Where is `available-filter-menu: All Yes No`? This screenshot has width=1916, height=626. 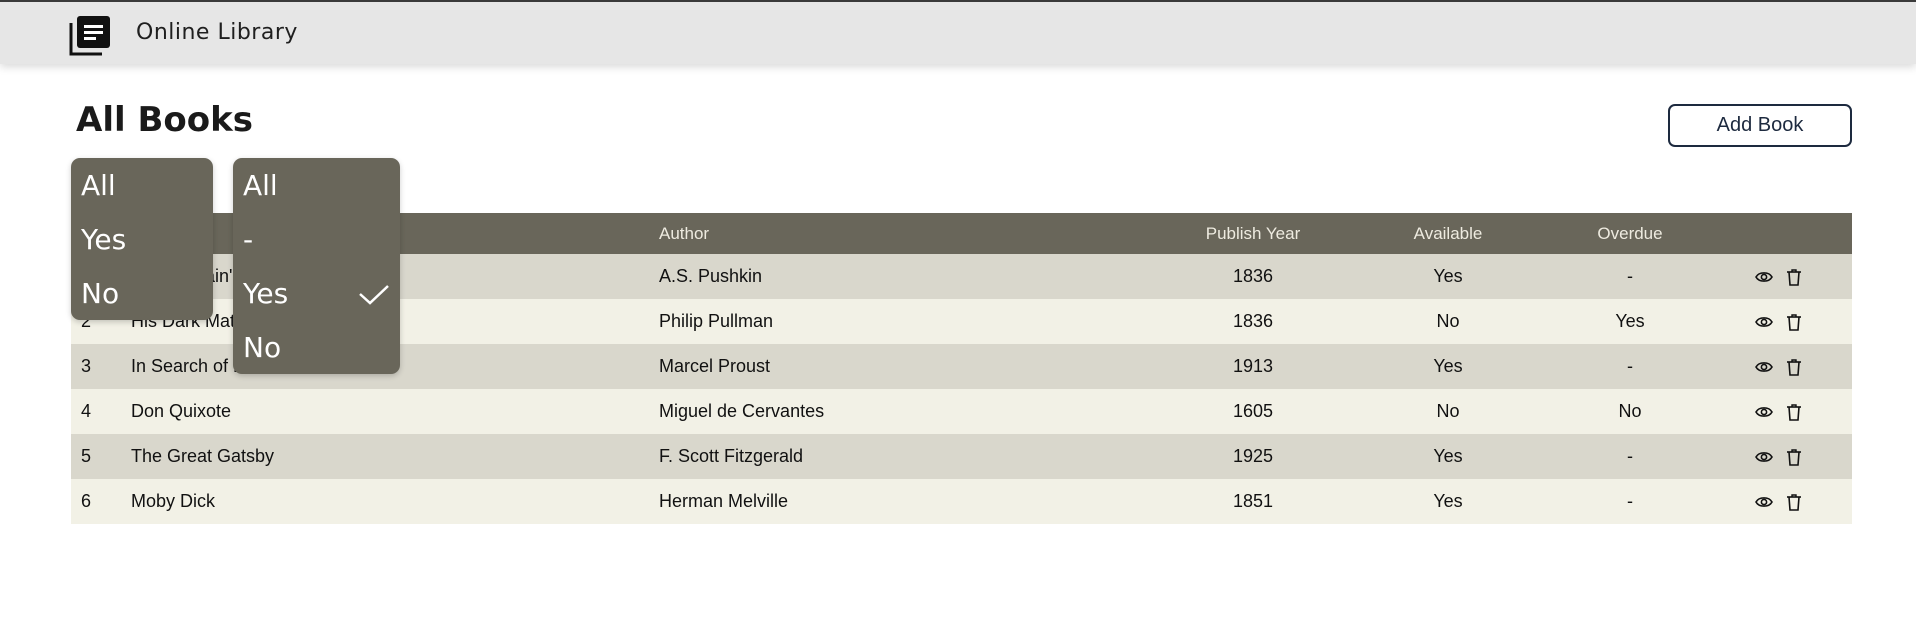 available-filter-menu: All Yes No is located at coordinates (142, 239).